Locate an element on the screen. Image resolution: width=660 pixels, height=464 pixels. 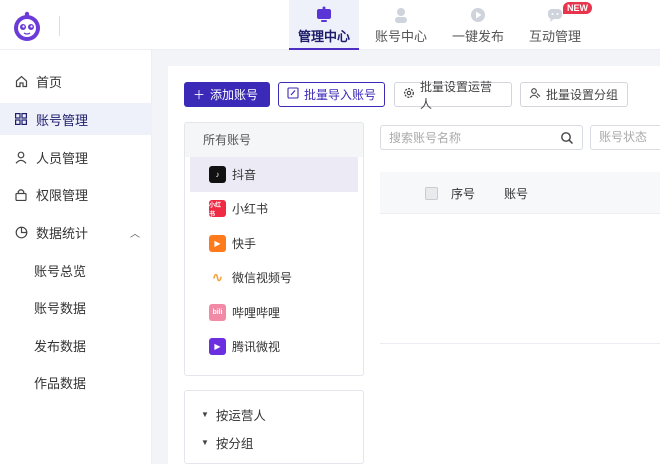
platform-item-xiaohongshu: 小红书 小红书 is located at coordinates (274, 209).